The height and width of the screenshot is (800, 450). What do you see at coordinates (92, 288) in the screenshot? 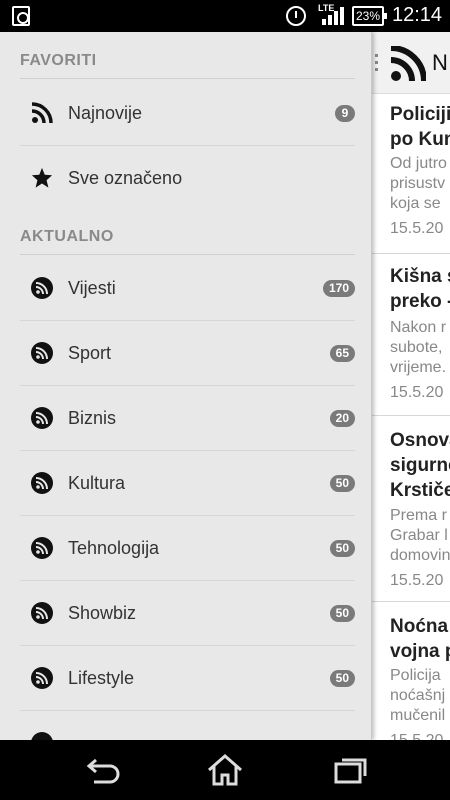
I see `drawer-item-label: Vijesti` at bounding box center [92, 288].